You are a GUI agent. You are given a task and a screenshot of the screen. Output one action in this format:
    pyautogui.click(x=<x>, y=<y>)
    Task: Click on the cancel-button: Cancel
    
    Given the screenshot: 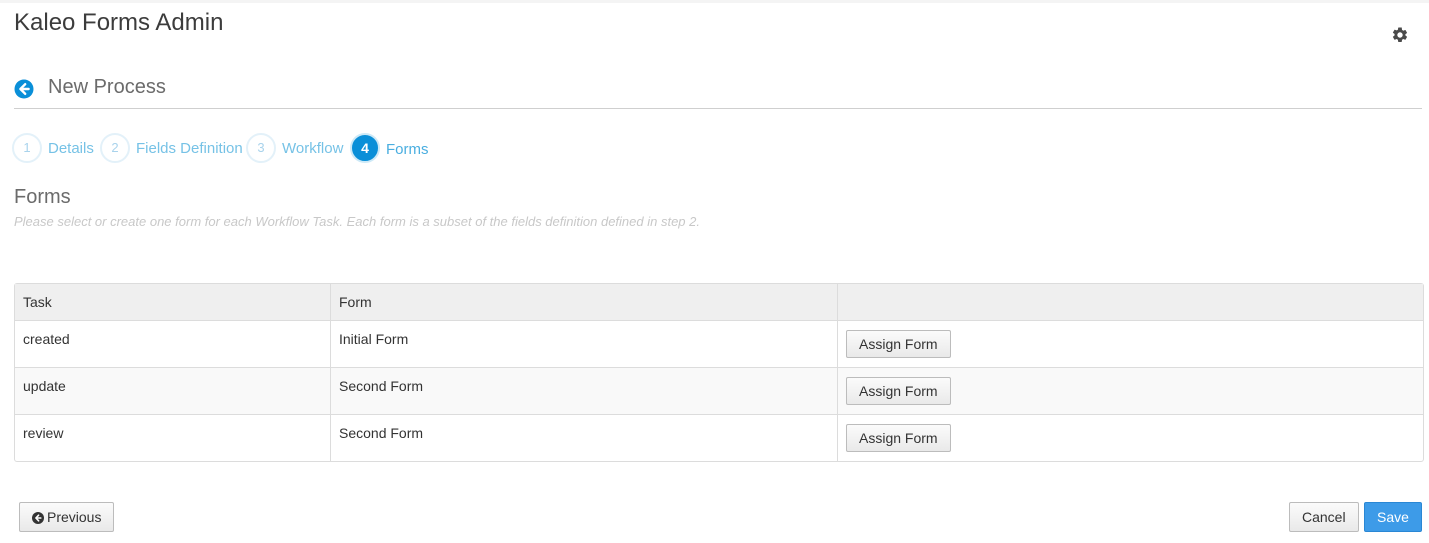 What is the action you would take?
    pyautogui.click(x=1324, y=517)
    